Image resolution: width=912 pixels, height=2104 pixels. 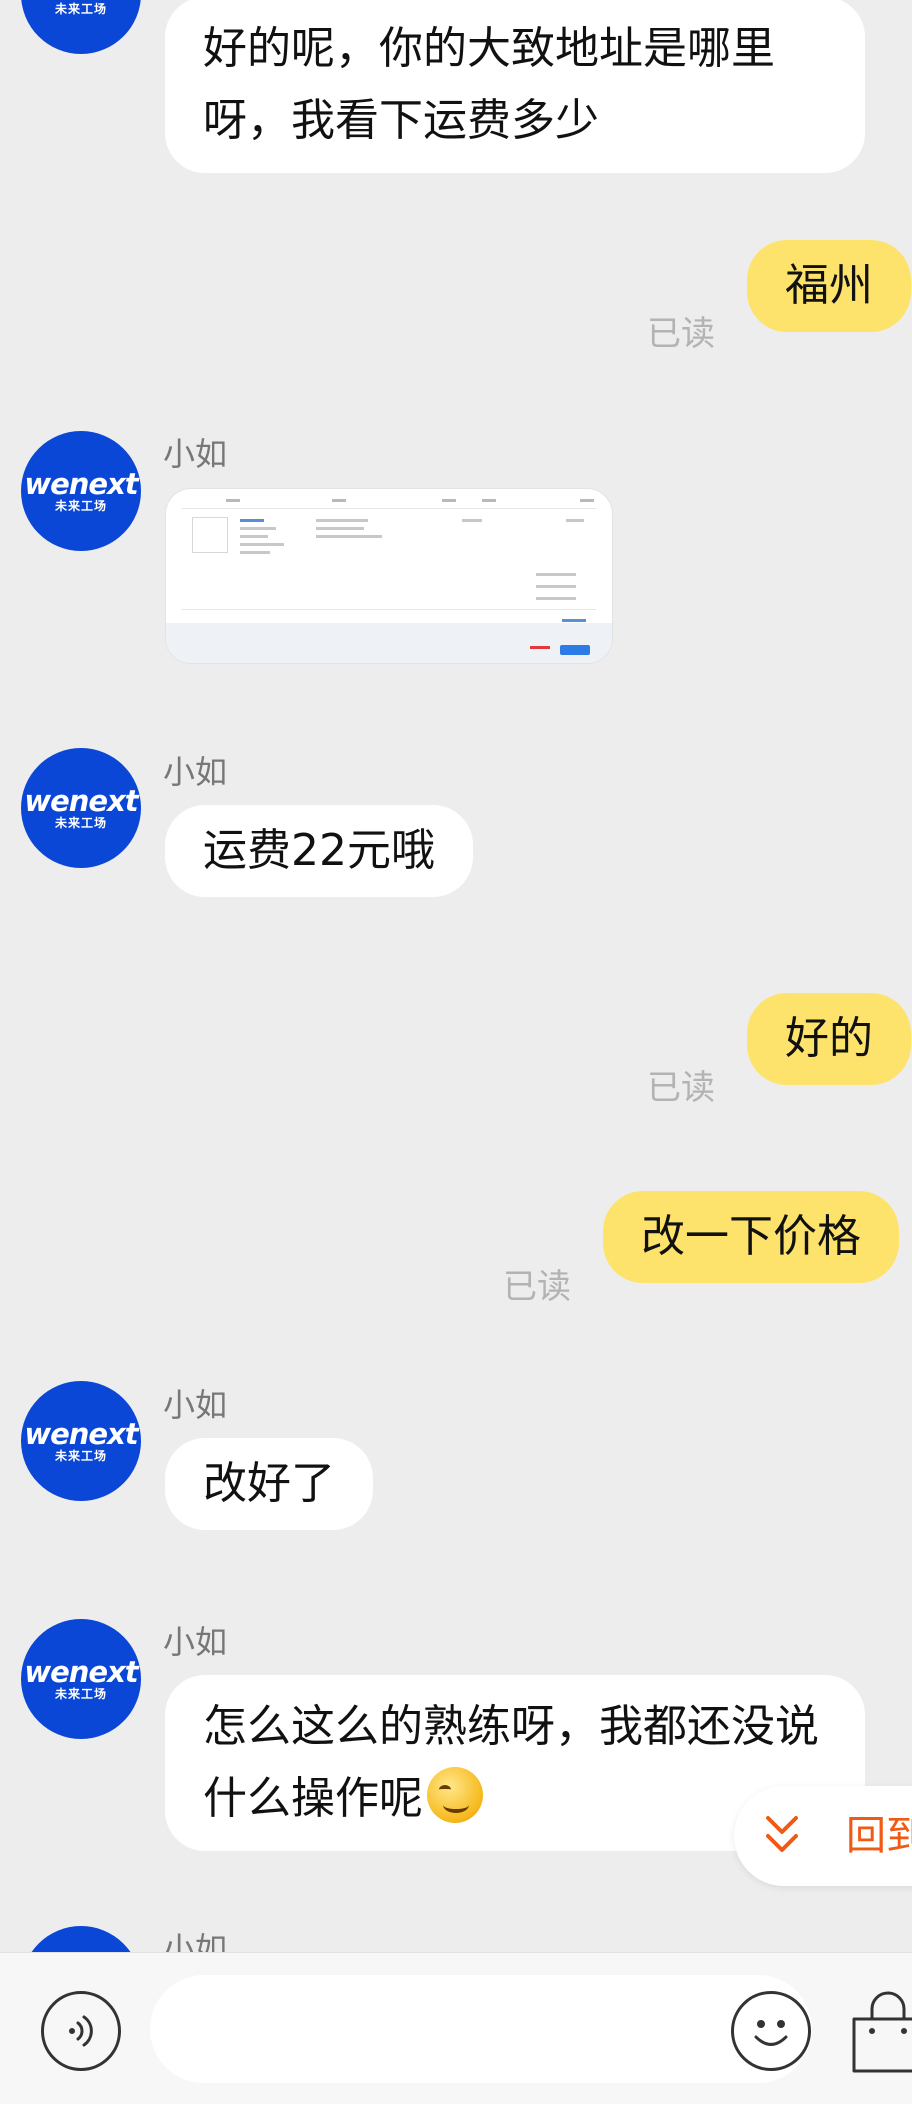 I want to click on voice-button, so click(x=81, y=2031).